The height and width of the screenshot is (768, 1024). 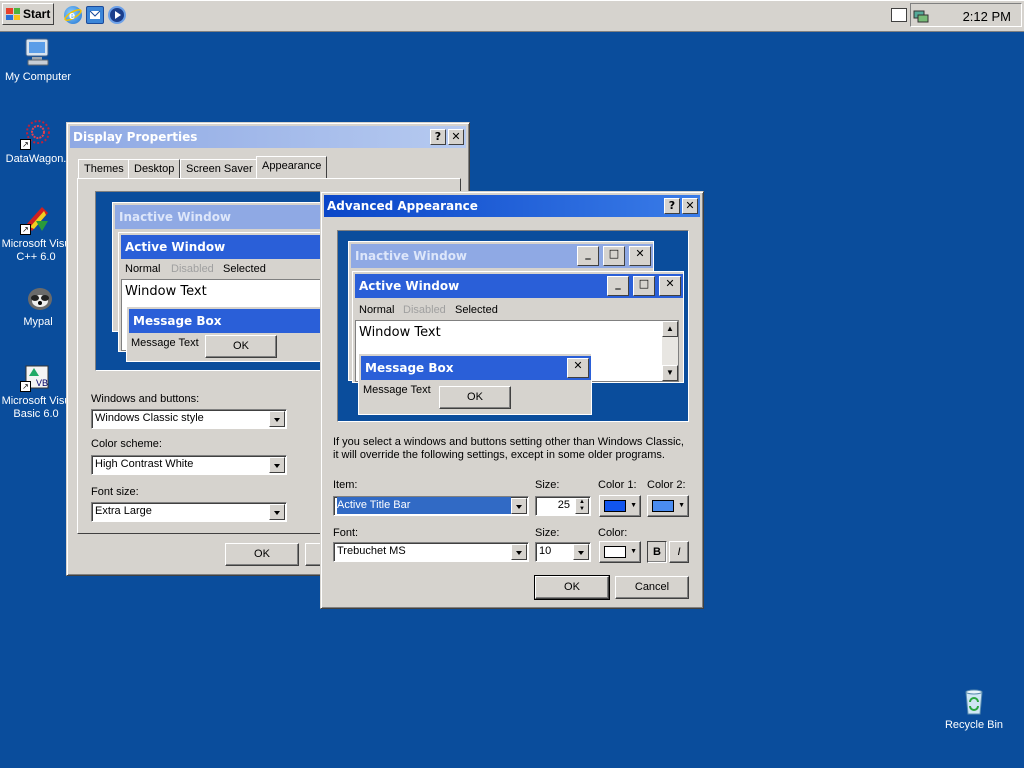 I want to click on font-color-label: Color:, so click(x=613, y=533).